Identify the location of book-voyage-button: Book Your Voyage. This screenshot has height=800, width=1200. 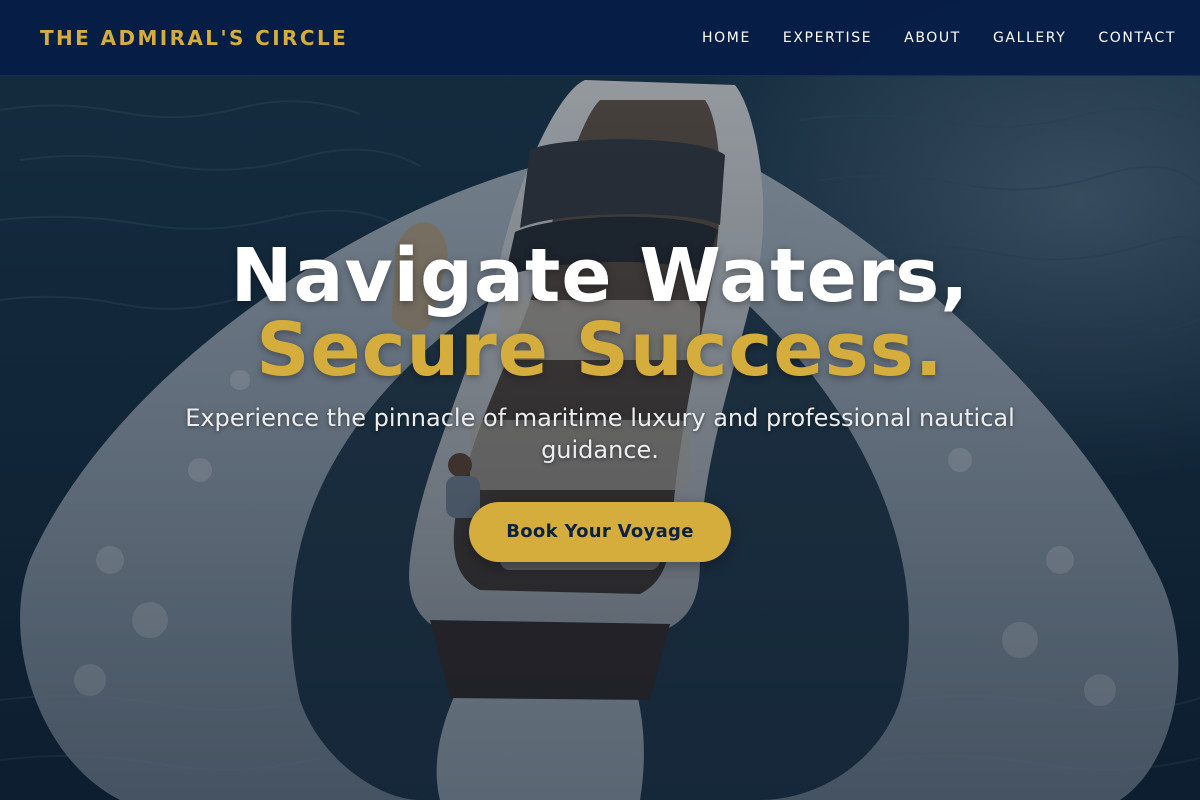
(600, 532).